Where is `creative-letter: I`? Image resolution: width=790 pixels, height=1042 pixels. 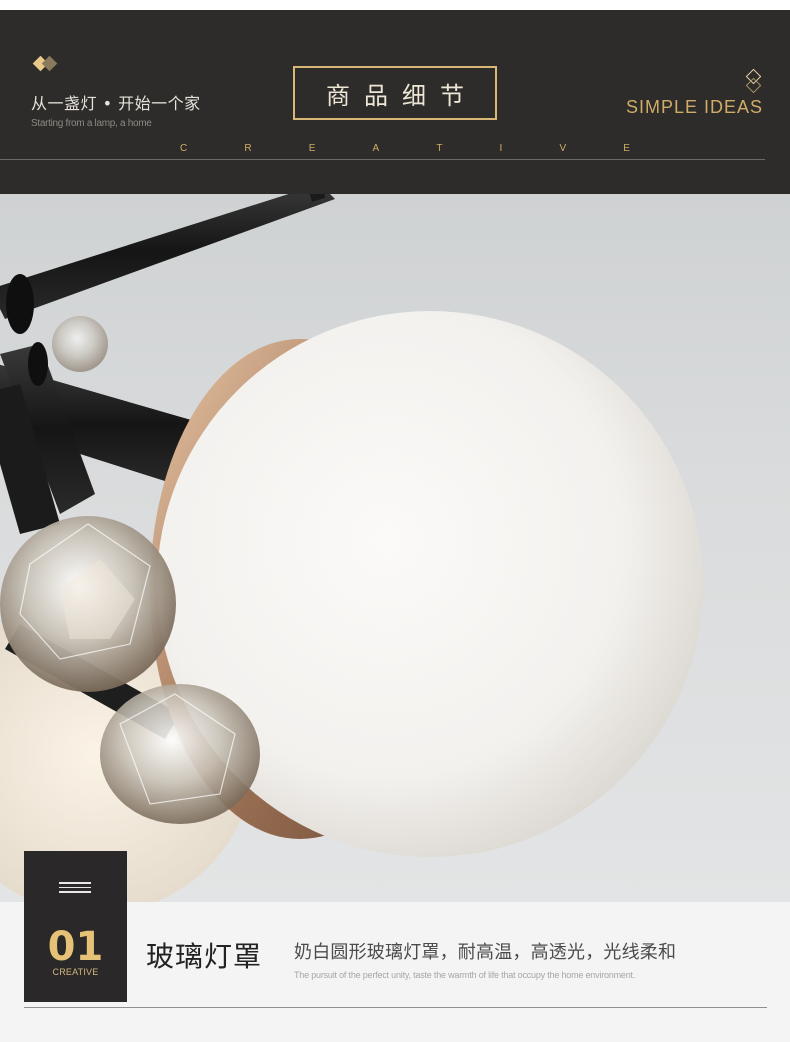 creative-letter: I is located at coordinates (501, 148).